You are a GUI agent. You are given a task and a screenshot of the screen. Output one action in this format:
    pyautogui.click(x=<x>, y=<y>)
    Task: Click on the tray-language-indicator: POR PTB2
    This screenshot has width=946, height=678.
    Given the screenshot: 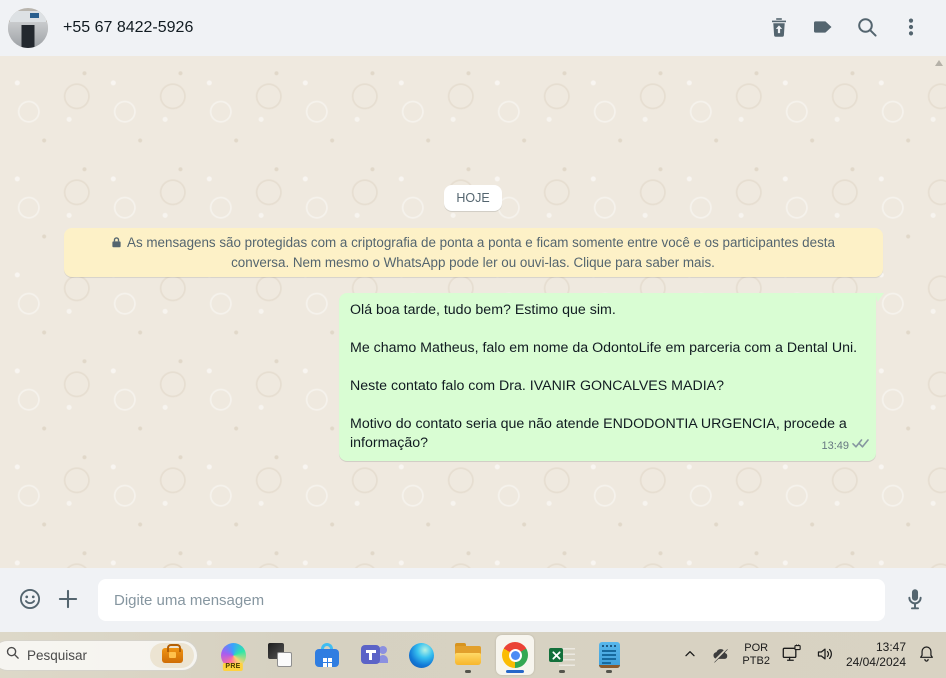 What is the action you would take?
    pyautogui.click(x=756, y=655)
    